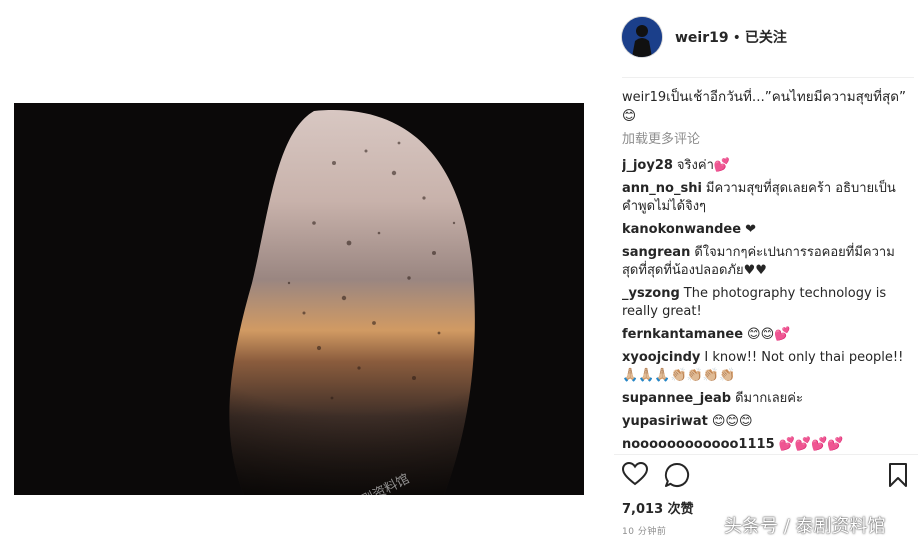 This screenshot has height=542, width=920. I want to click on comment-text: 😊😊💕, so click(769, 334).